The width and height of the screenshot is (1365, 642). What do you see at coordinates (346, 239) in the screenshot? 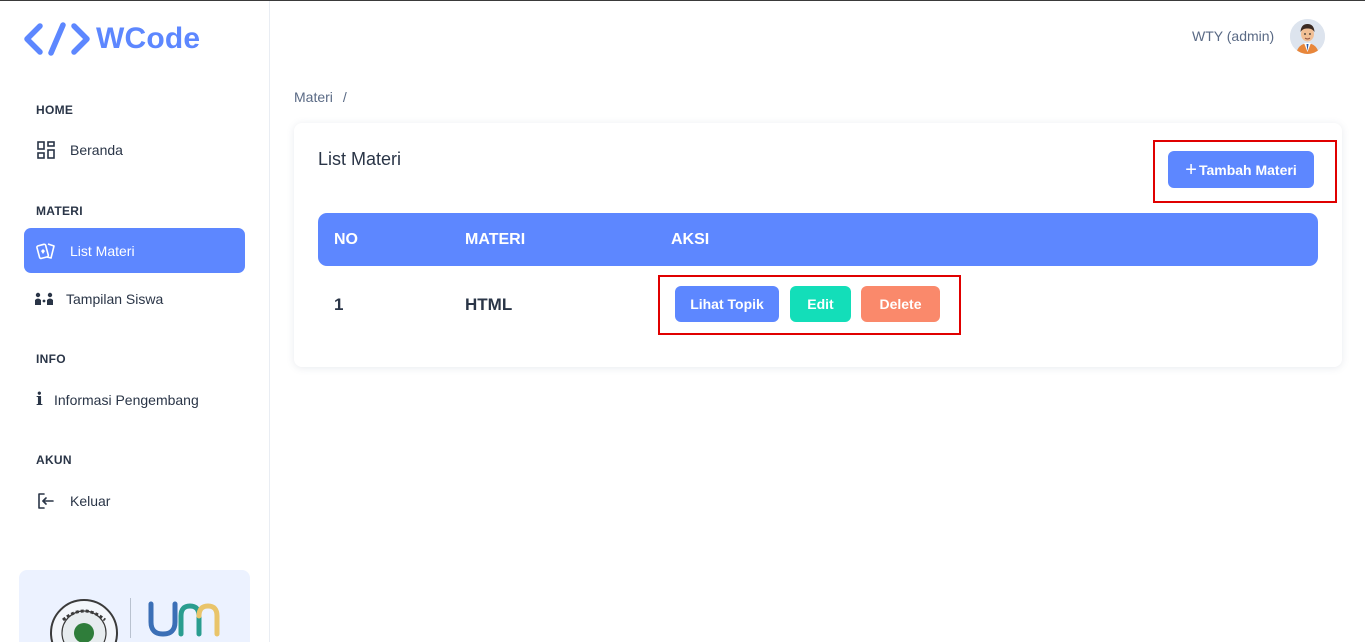
I see `column-header-no: NO` at bounding box center [346, 239].